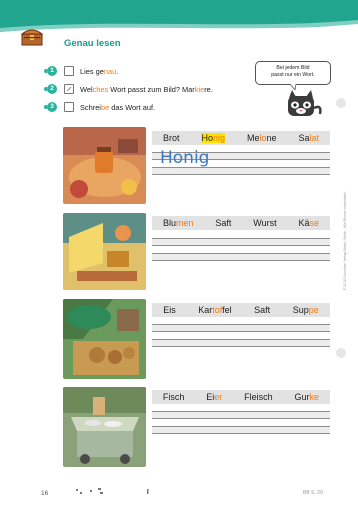  Describe the element at coordinates (32, 37) in the screenshot. I see `treasure-chest-icon` at that location.